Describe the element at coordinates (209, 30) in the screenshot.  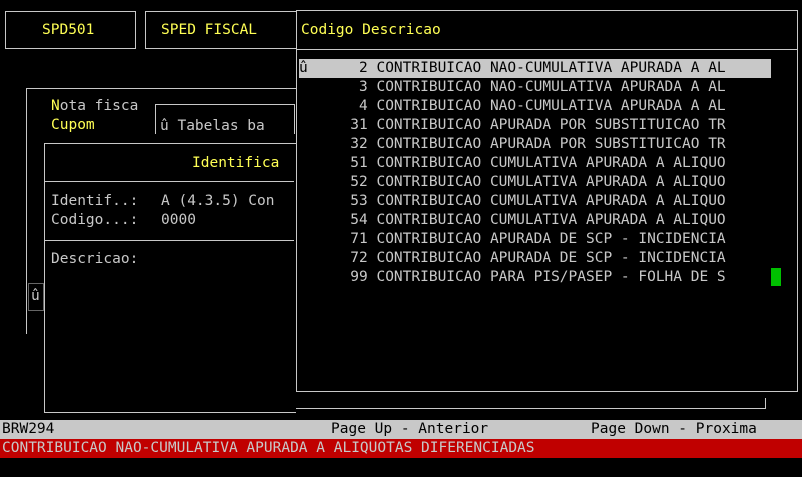
I see `system-name: SPED FISCAL` at that location.